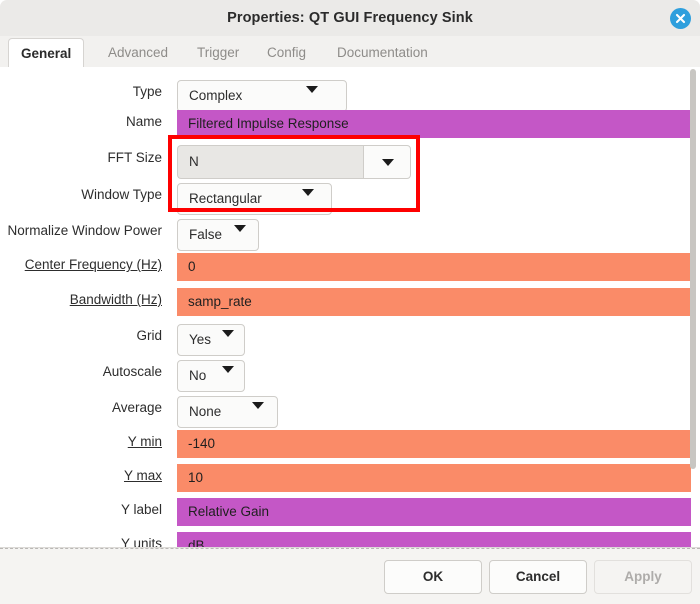 The width and height of the screenshot is (700, 604). What do you see at coordinates (680, 18) in the screenshot?
I see `close-icon` at bounding box center [680, 18].